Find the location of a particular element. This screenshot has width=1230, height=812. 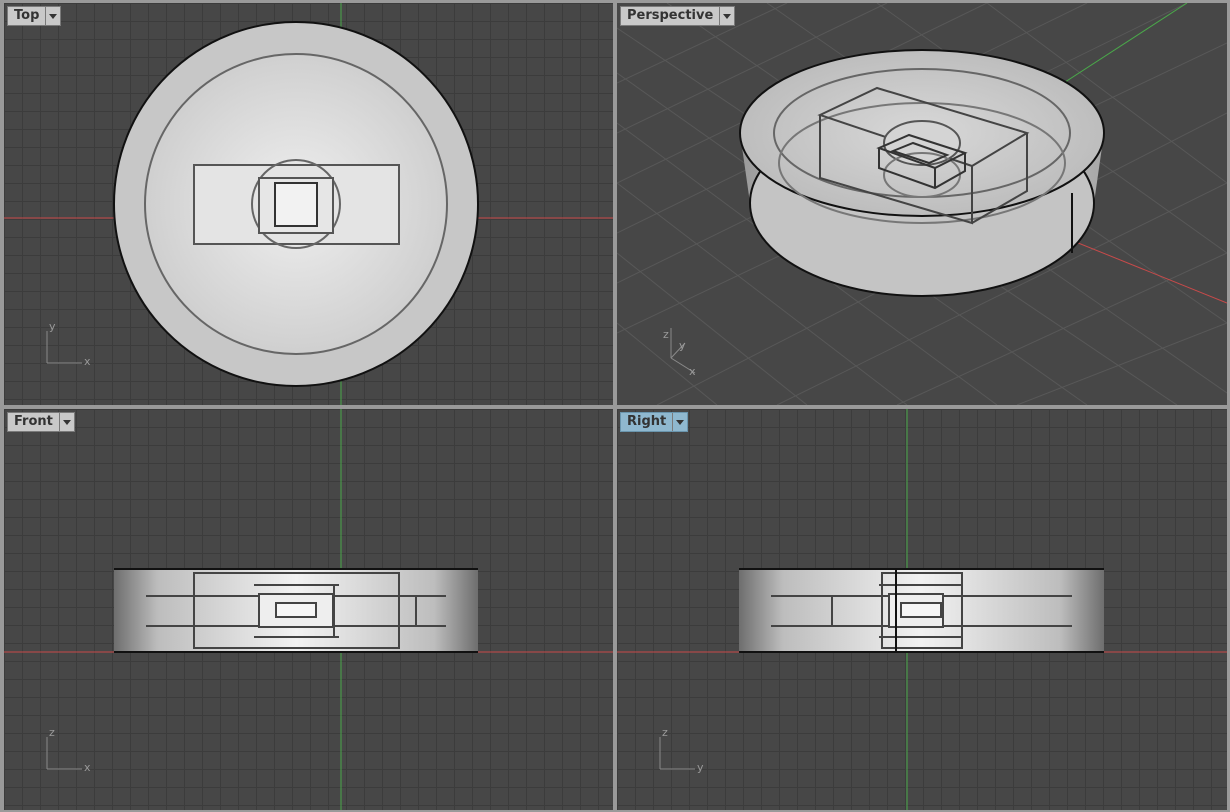

viewport-tab-front: Front is located at coordinates (41, 422).